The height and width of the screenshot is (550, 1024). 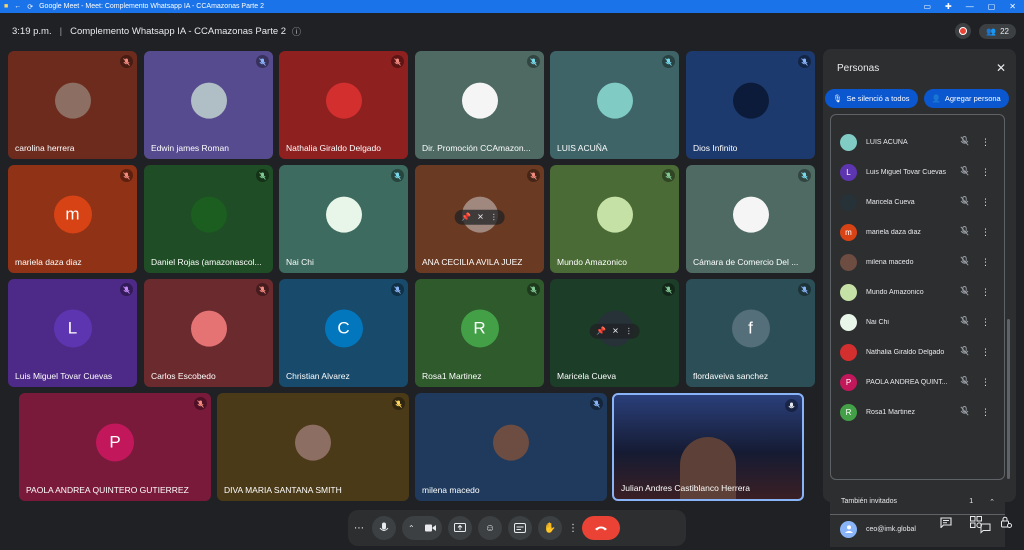 I want to click on camera-icon, so click(x=430, y=528).